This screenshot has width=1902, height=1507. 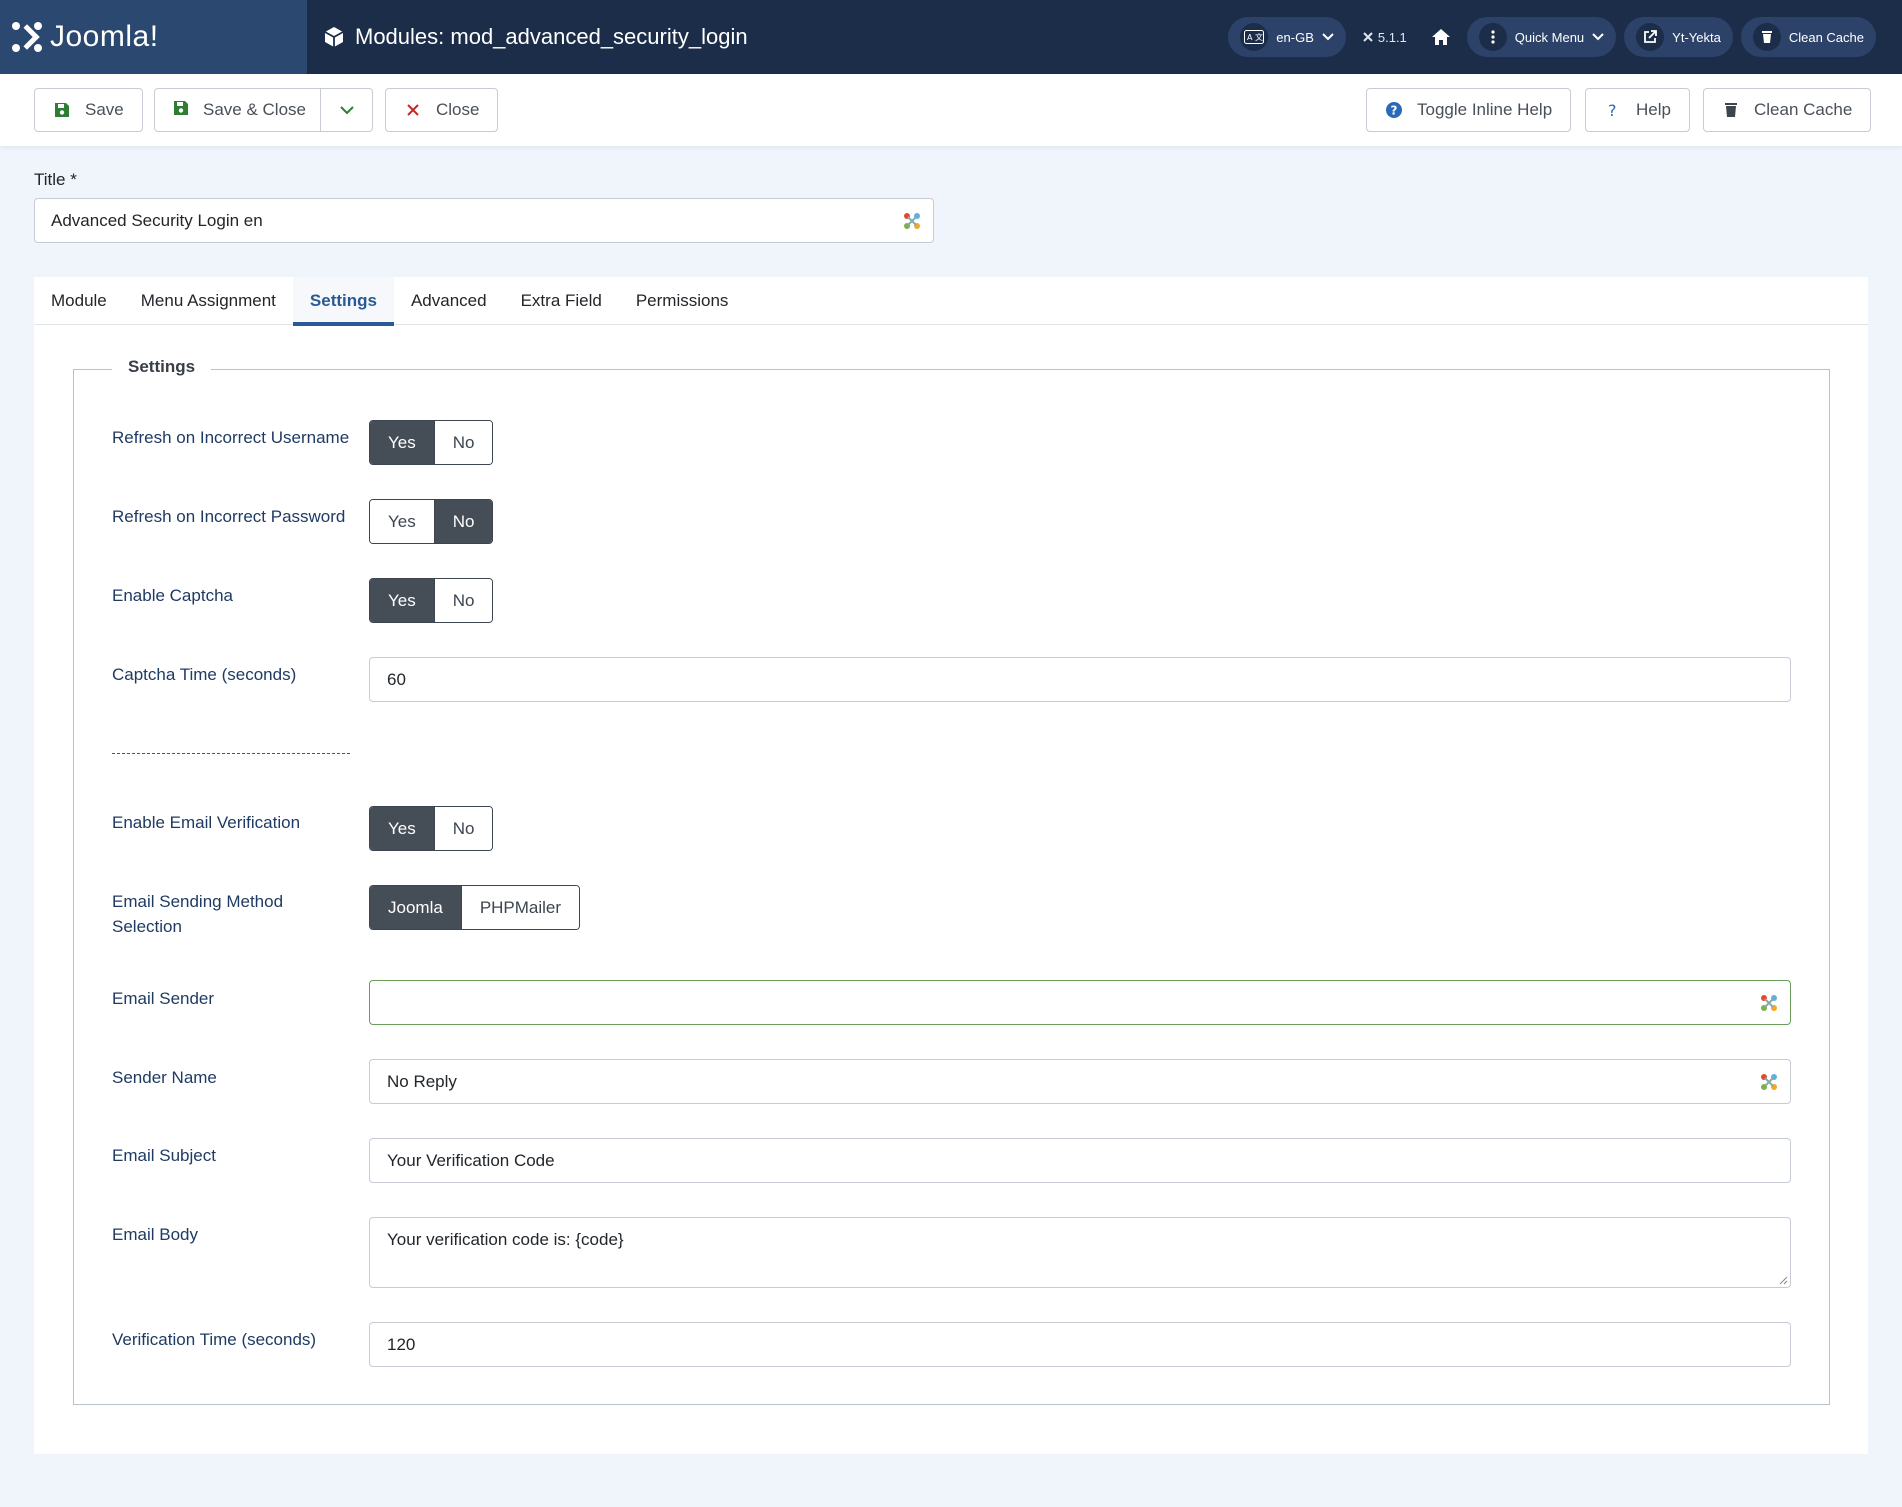 What do you see at coordinates (198, 914) in the screenshot?
I see `sending-method-label: Email Sending Method Selection` at bounding box center [198, 914].